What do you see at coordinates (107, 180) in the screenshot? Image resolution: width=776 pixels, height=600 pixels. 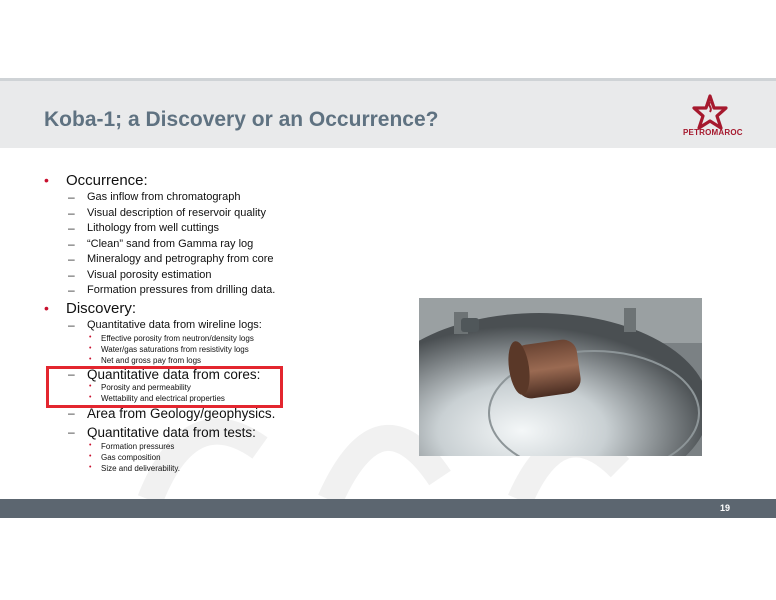 I see `occurrence-heading: Occurrence:` at bounding box center [107, 180].